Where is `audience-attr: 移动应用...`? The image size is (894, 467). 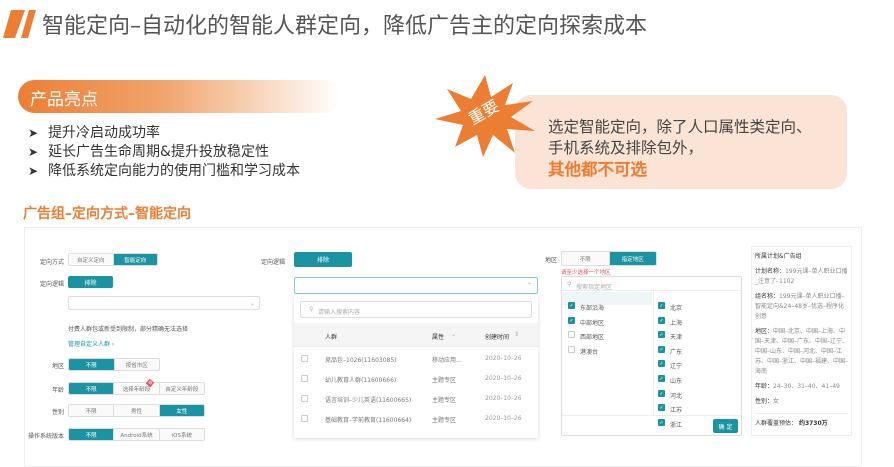 audience-attr: 移动应用... is located at coordinates (447, 360).